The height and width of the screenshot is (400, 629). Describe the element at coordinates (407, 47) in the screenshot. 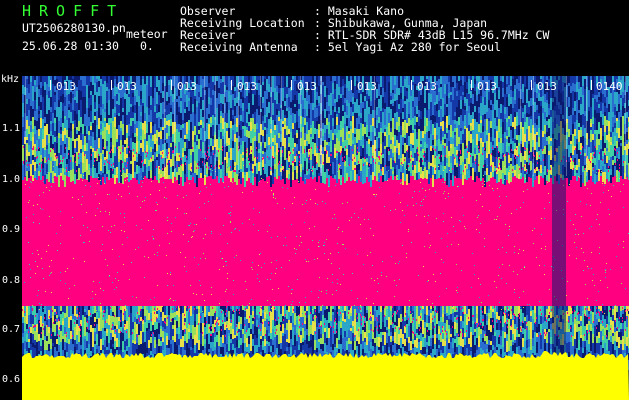

I see `info-value-antenna: : 5el Yagi Az 280 for Seoul` at that location.